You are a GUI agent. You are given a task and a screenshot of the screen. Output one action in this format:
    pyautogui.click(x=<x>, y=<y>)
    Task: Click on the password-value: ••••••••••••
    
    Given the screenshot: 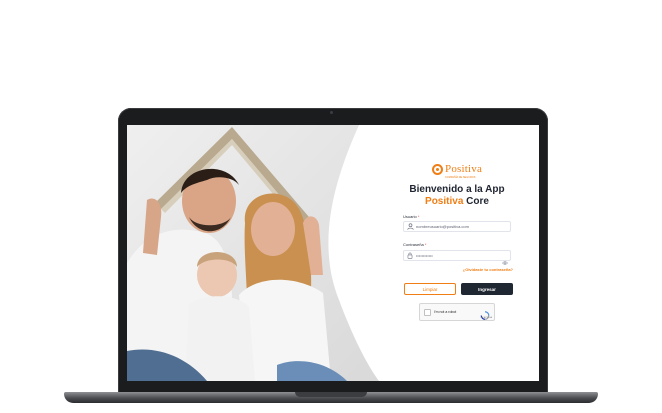 What is the action you would take?
    pyautogui.click(x=424, y=255)
    